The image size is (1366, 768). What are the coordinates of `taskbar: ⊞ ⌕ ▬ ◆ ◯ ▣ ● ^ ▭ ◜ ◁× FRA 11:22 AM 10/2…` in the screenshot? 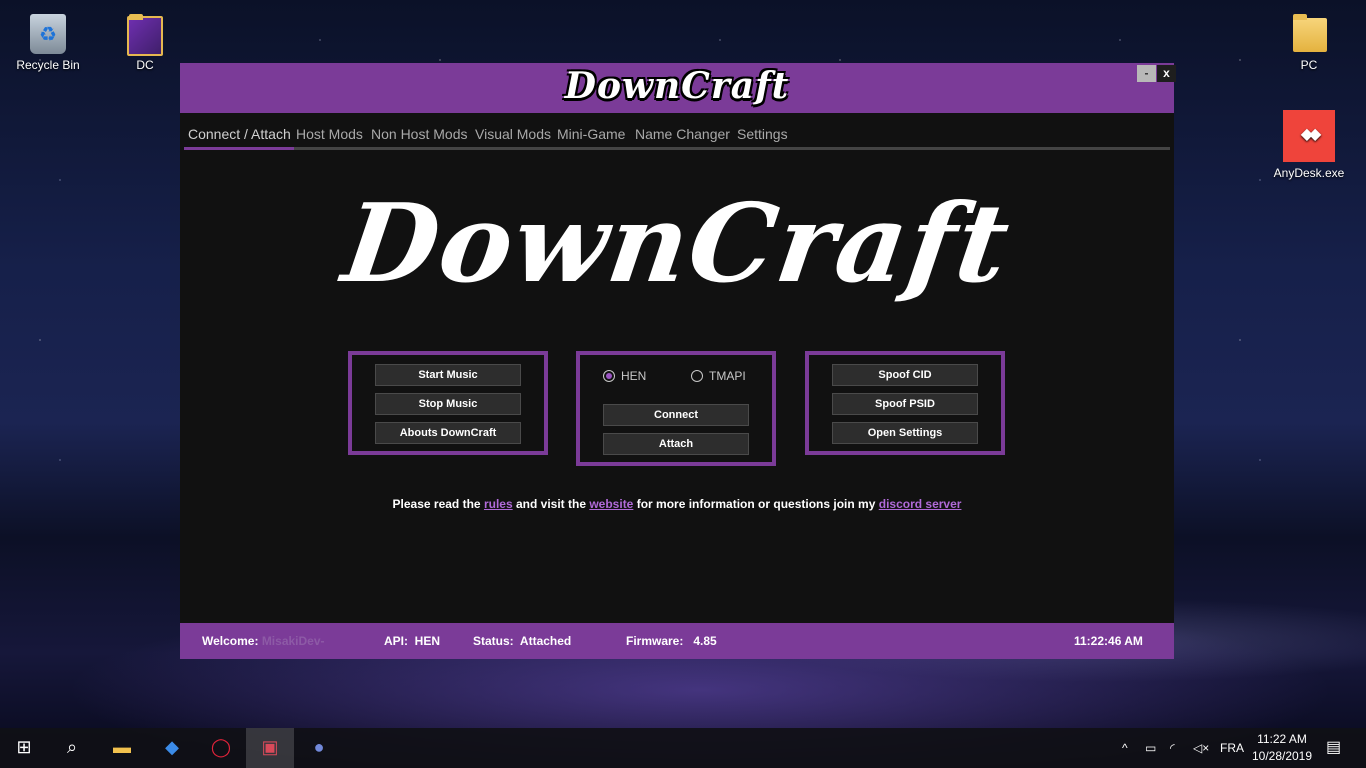 It's located at (683, 748).